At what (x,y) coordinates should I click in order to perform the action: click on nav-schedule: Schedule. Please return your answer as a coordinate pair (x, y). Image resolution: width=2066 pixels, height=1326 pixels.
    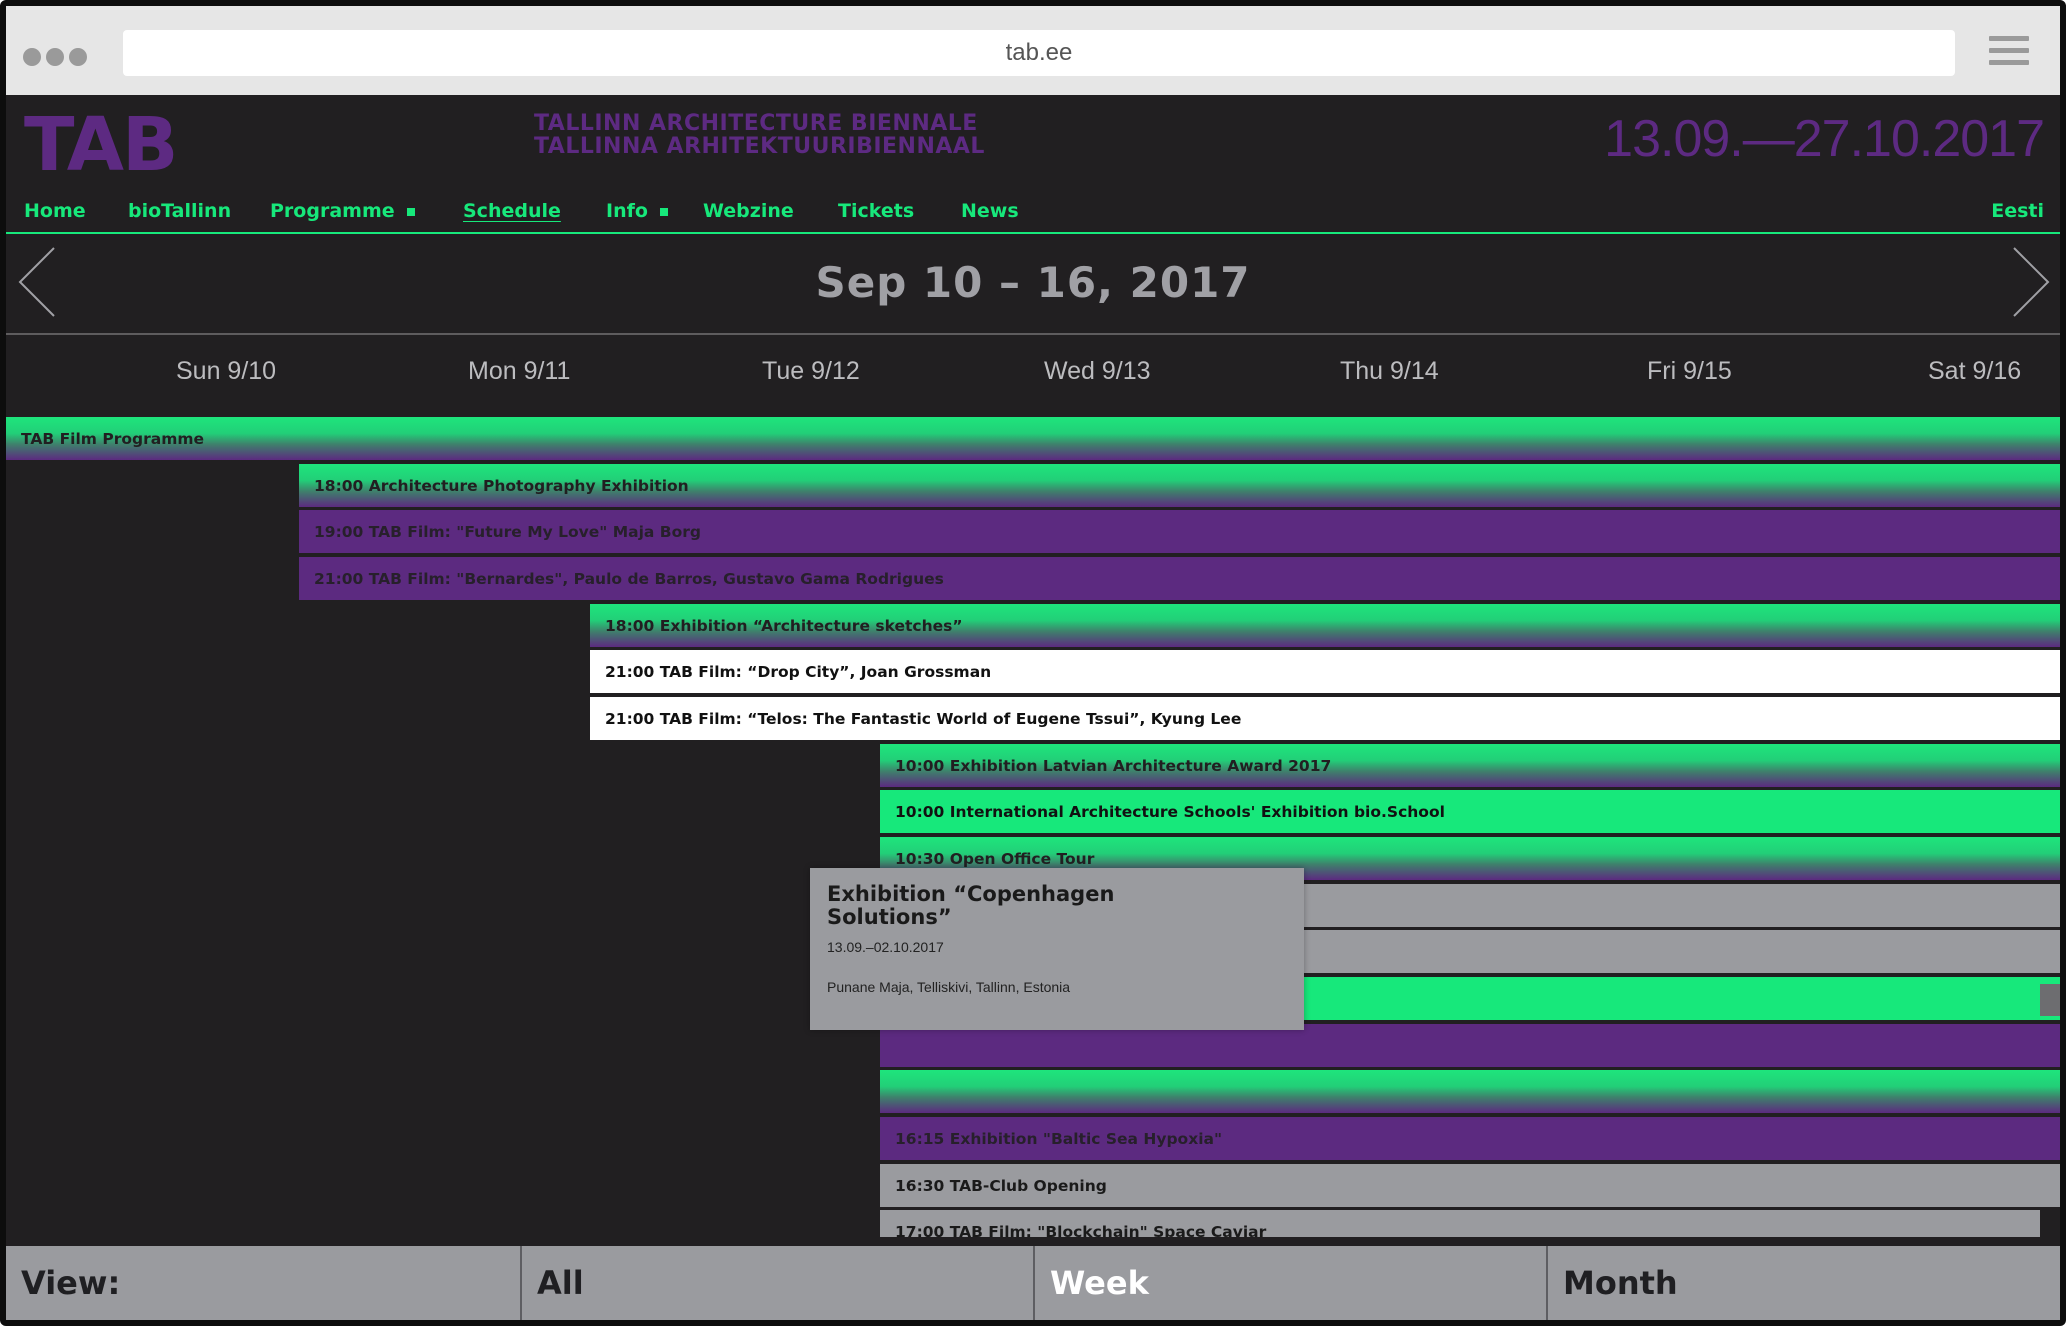
    Looking at the image, I should click on (512, 211).